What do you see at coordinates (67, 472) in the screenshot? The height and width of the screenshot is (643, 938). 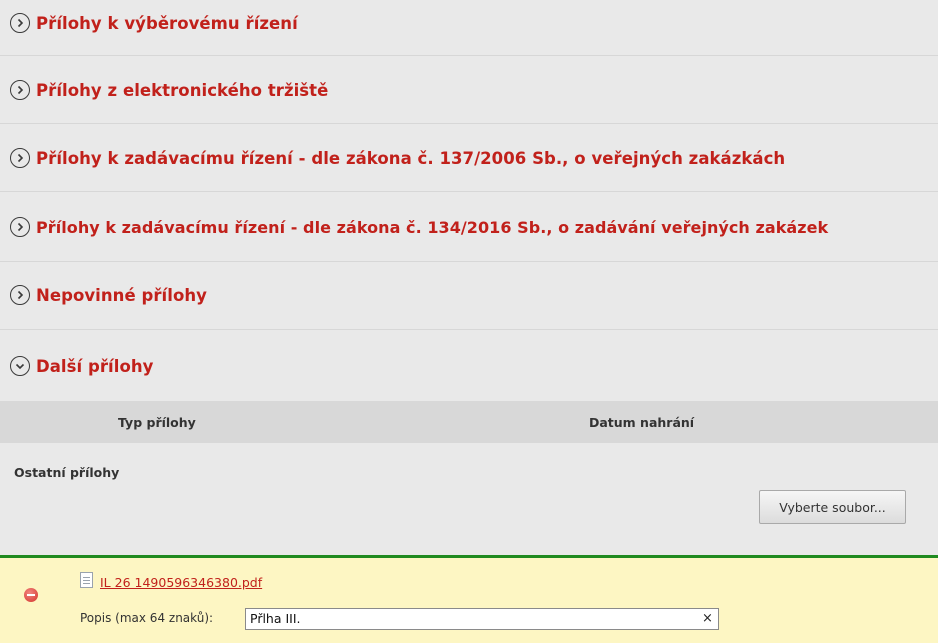 I see `other-attachments-label: Ostatní přílohy` at bounding box center [67, 472].